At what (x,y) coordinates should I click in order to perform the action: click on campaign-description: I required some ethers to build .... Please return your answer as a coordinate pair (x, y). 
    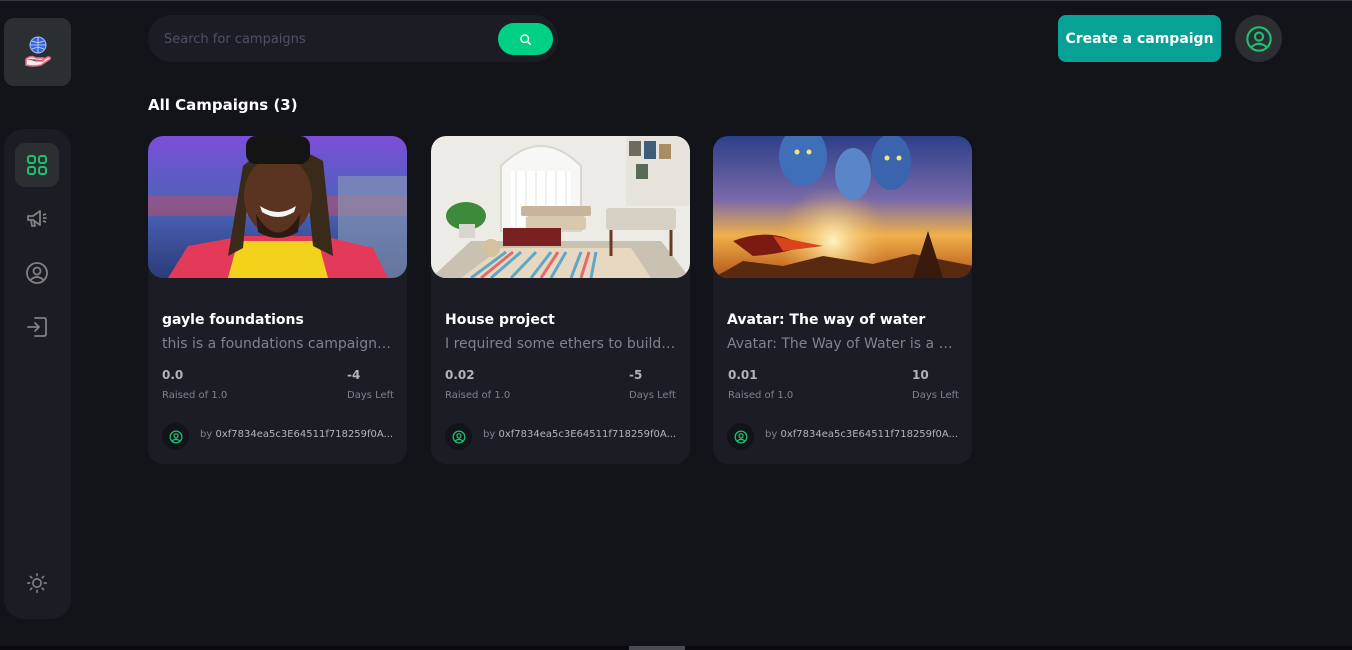
    Looking at the image, I should click on (561, 344).